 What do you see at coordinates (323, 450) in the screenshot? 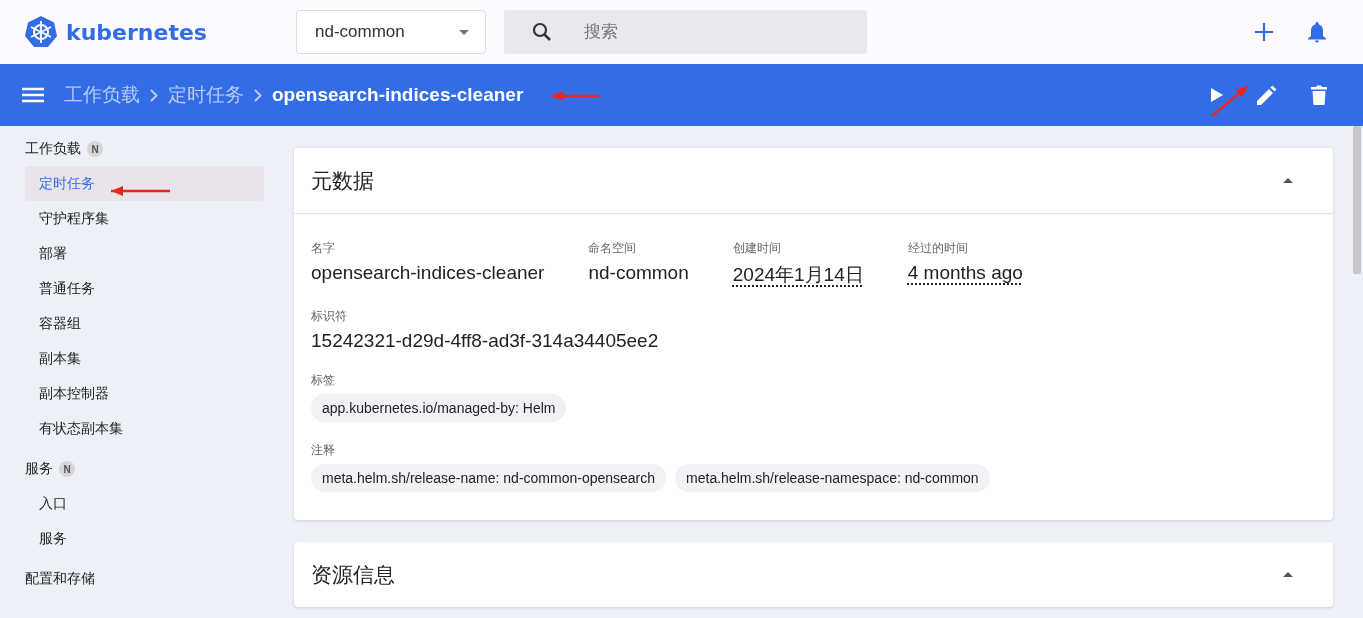
I see `field-label: 注释` at bounding box center [323, 450].